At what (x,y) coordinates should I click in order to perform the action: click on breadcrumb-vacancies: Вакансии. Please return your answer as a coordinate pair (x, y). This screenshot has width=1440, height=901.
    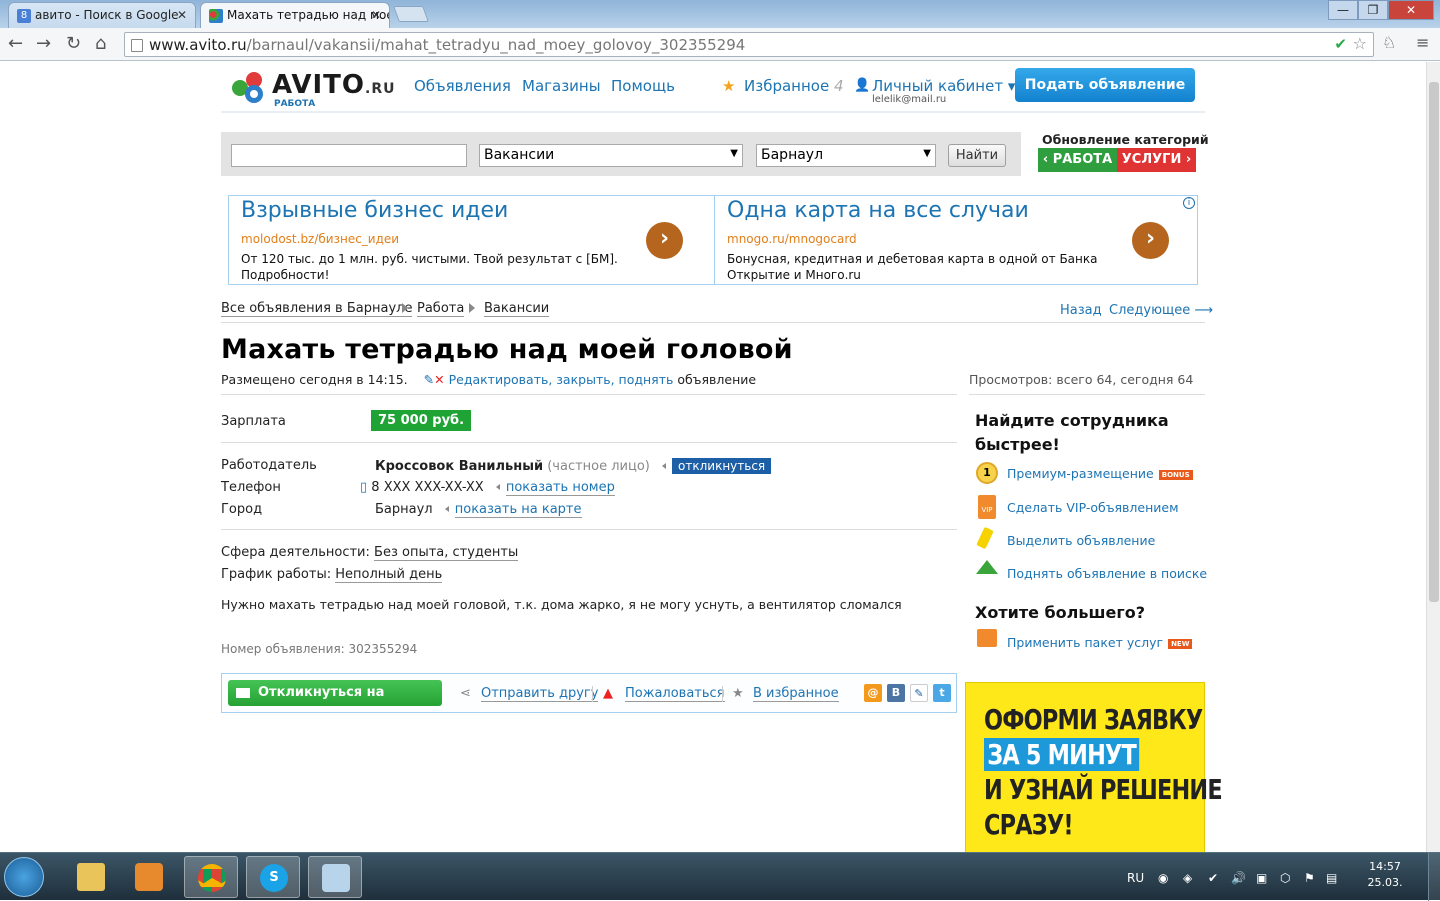
    Looking at the image, I should click on (517, 309).